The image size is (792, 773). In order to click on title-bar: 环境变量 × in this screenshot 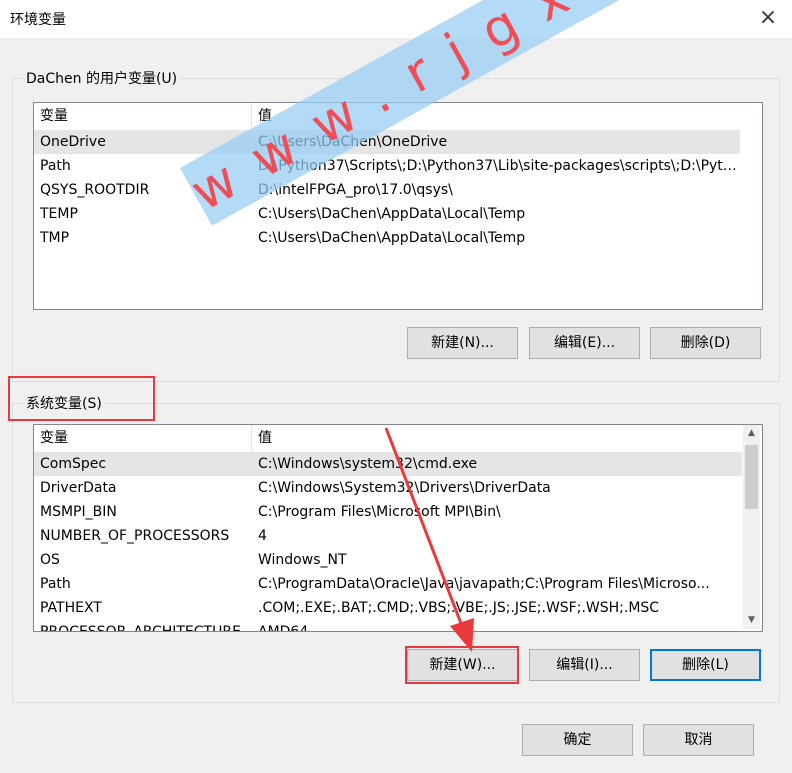, I will do `click(396, 19)`.